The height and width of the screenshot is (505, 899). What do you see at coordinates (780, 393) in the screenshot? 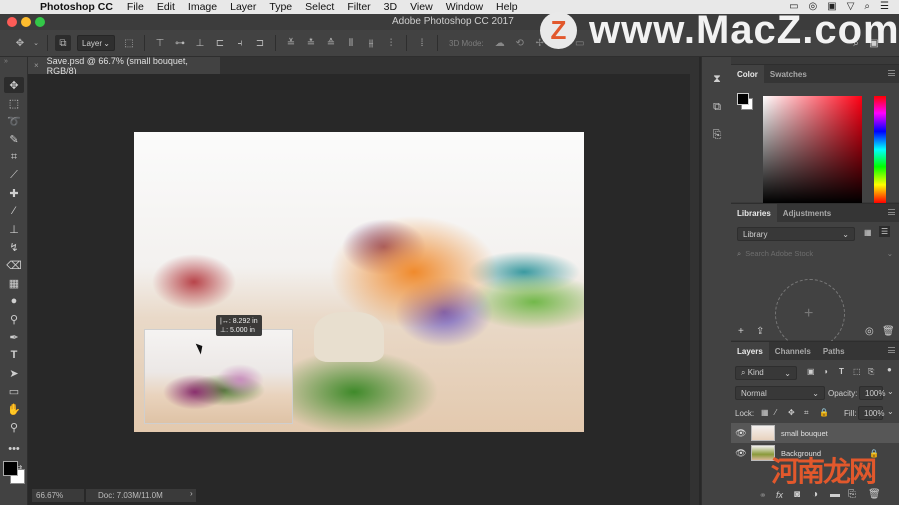
I see `blend-mode-dropdown: Normal ⌄` at bounding box center [780, 393].